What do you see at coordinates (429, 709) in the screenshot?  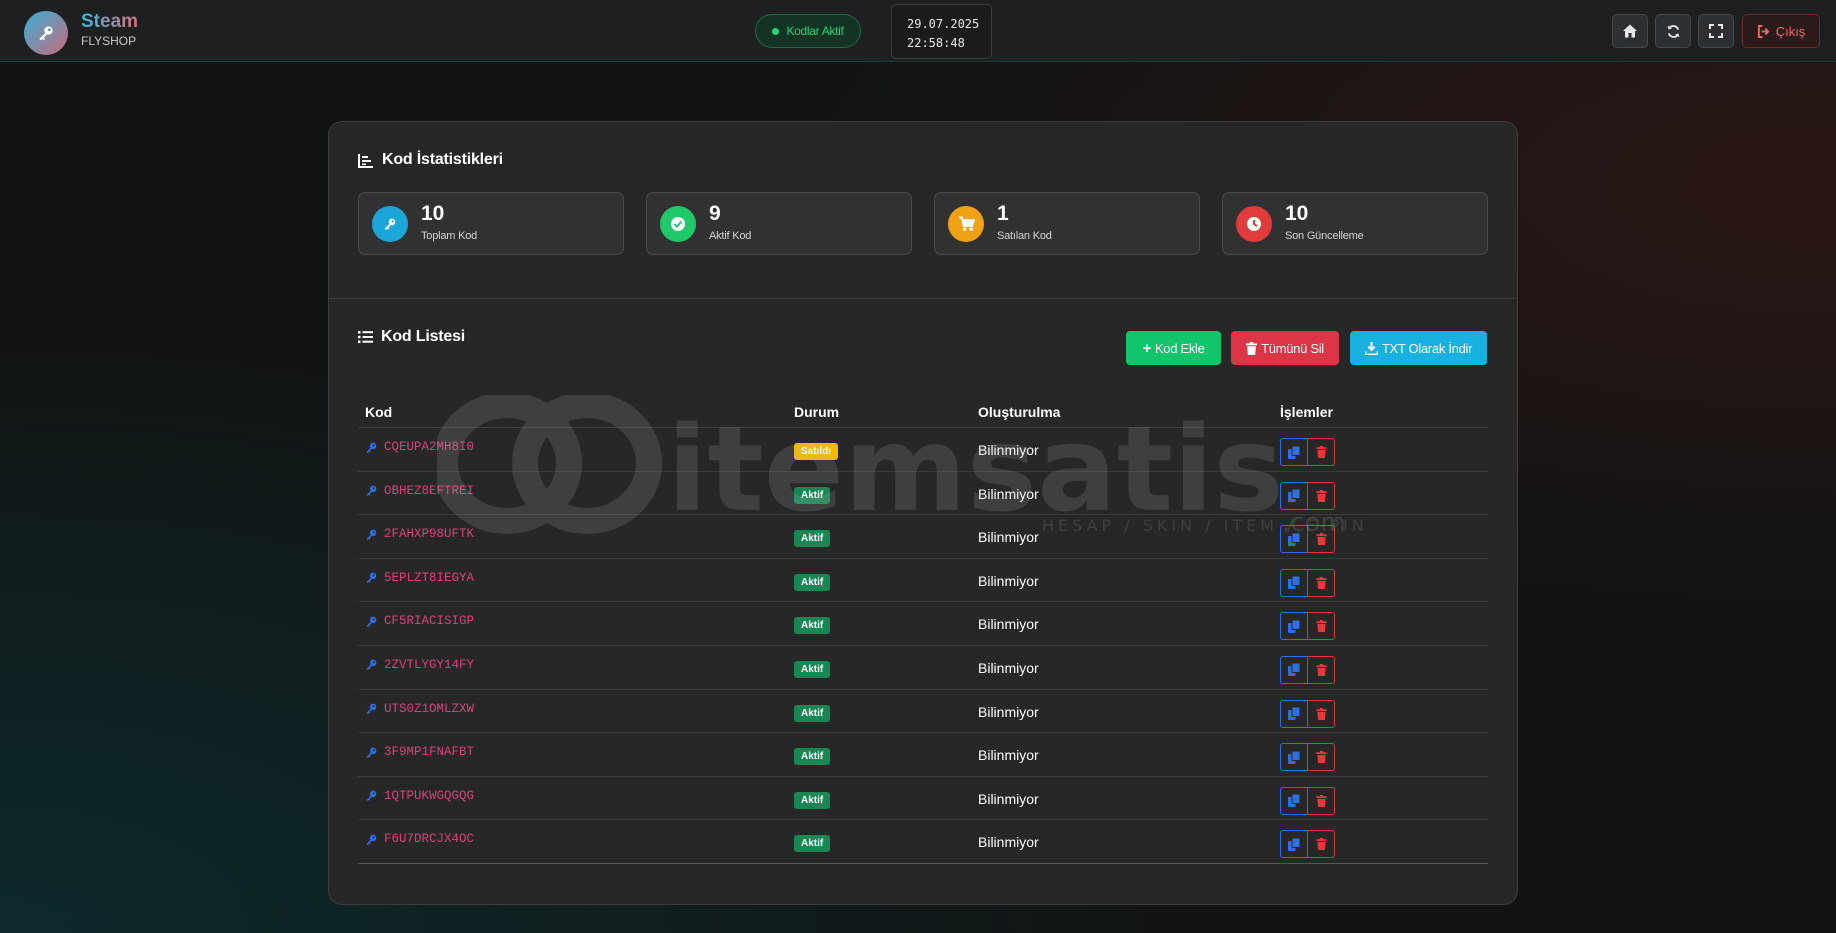 I see `code-text: UTS0Z1OMLZXW` at bounding box center [429, 709].